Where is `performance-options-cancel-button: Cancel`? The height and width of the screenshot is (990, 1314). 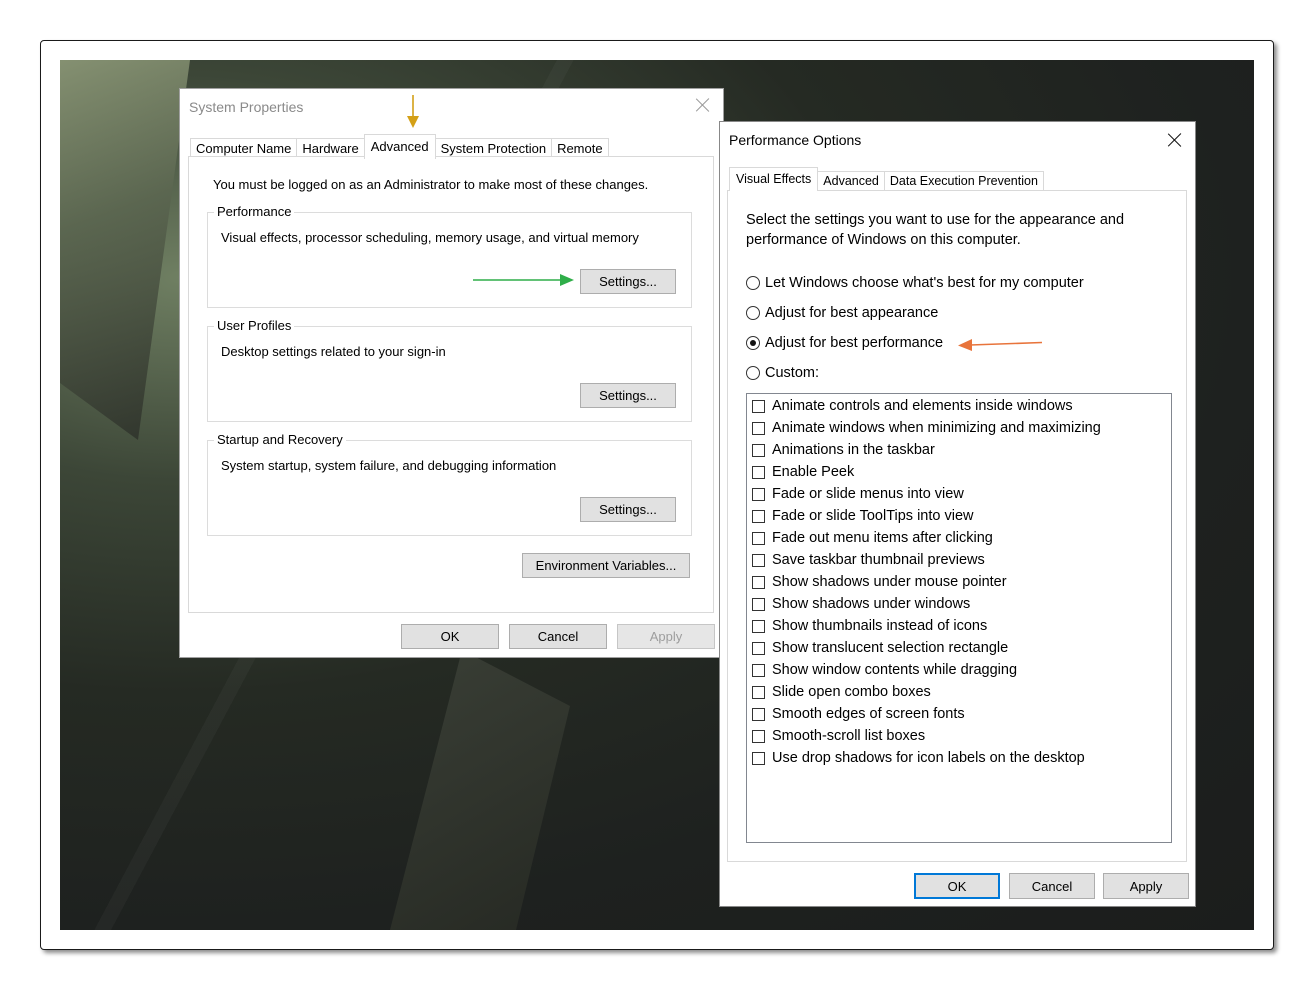
performance-options-cancel-button: Cancel is located at coordinates (1052, 886).